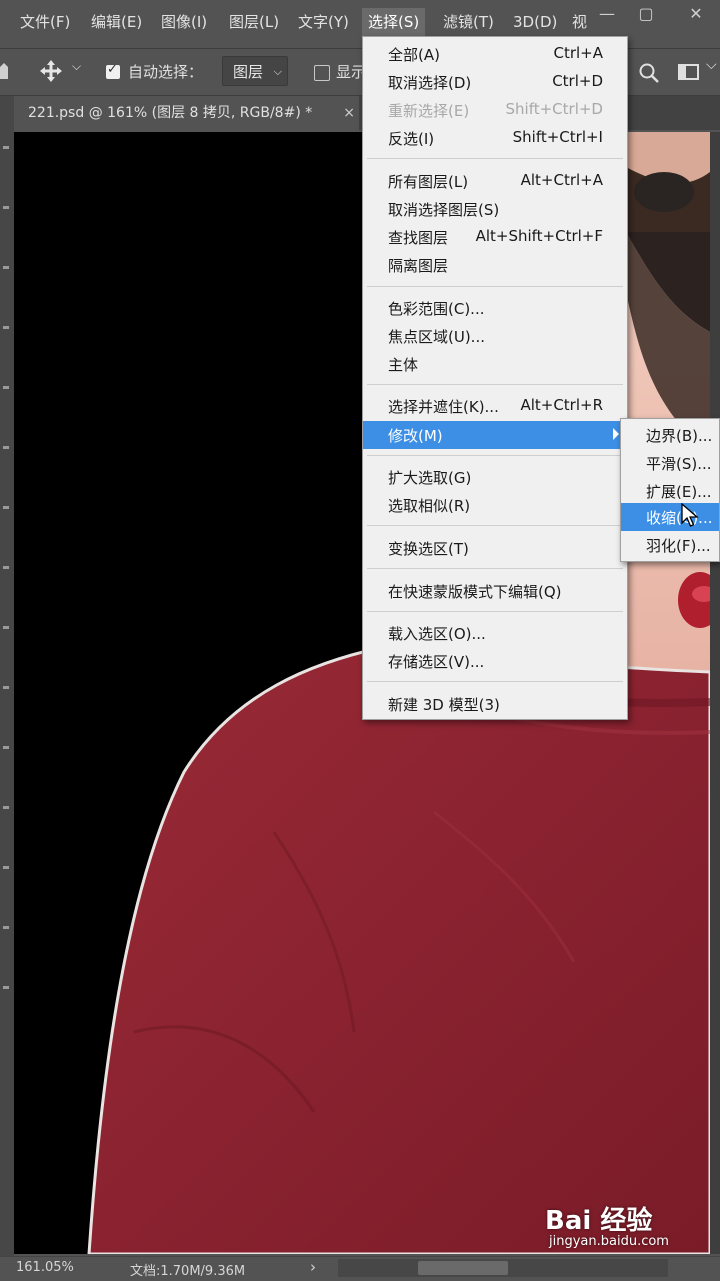  Describe the element at coordinates (254, 22) in the screenshot. I see `menu-layer: 图层(L)` at that location.